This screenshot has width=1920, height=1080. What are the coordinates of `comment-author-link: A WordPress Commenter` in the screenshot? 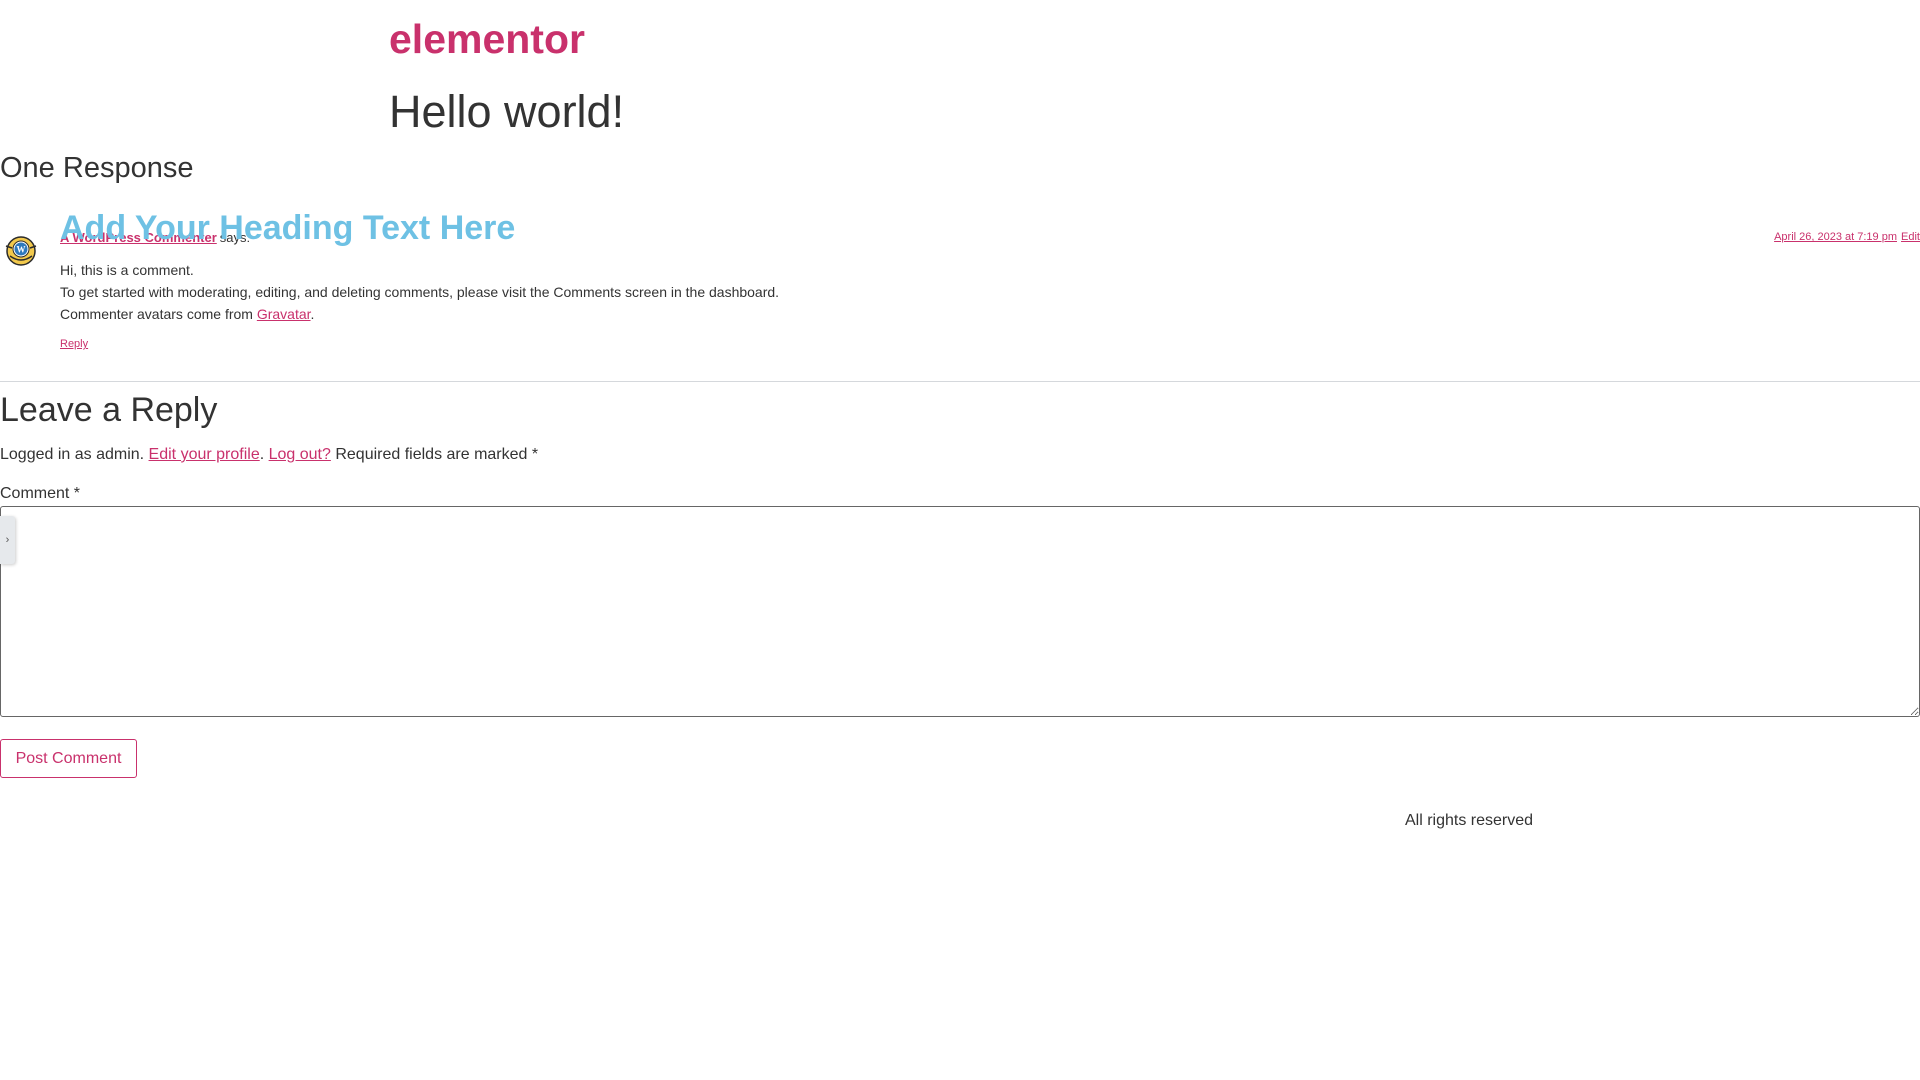 It's located at (138, 237).